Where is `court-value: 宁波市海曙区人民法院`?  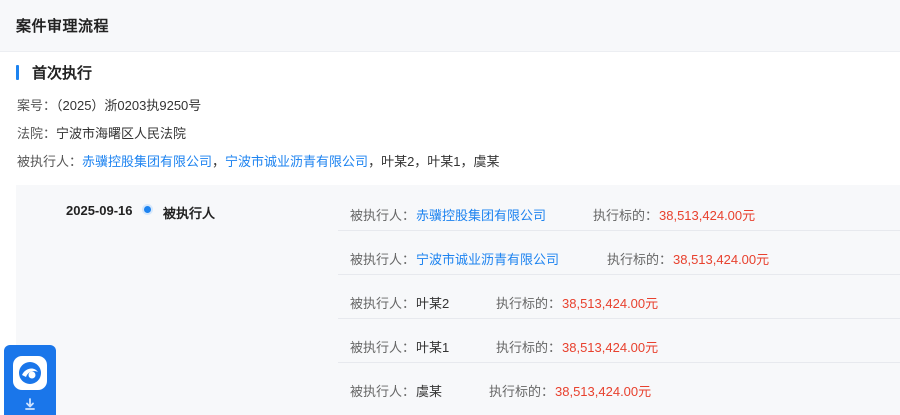 court-value: 宁波市海曙区人民法院 is located at coordinates (121, 133).